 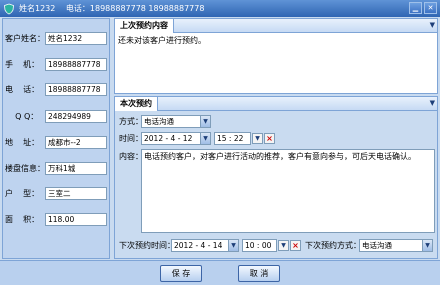 What do you see at coordinates (76, 89) in the screenshot?
I see `phone-field: 18988887778` at bounding box center [76, 89].